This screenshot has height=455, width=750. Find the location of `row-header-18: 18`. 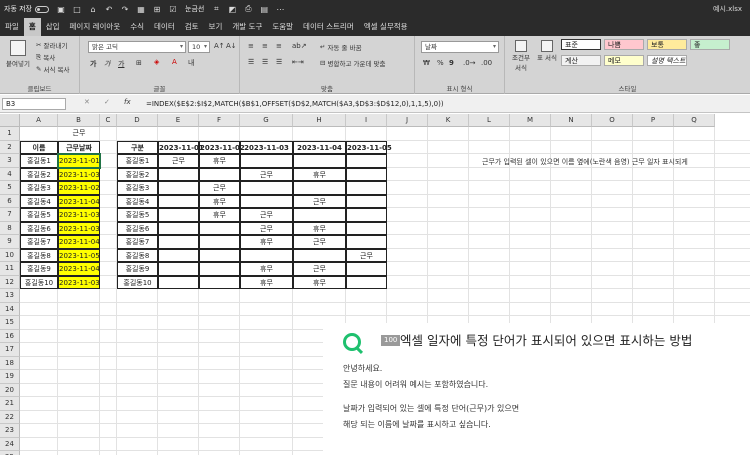

row-header-18: 18 is located at coordinates (10, 363).